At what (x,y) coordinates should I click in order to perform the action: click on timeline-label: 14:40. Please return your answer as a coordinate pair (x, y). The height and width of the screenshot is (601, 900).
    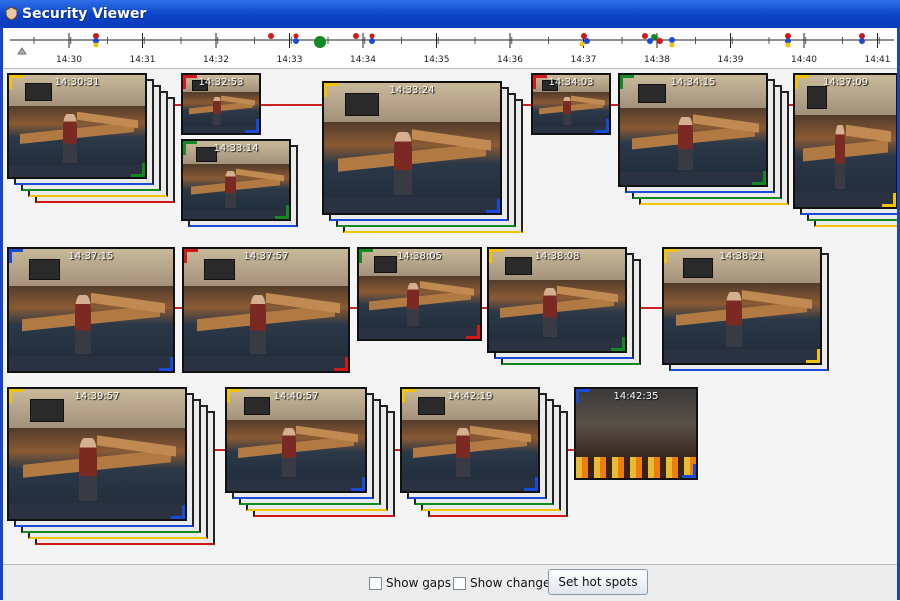
    Looking at the image, I should click on (804, 60).